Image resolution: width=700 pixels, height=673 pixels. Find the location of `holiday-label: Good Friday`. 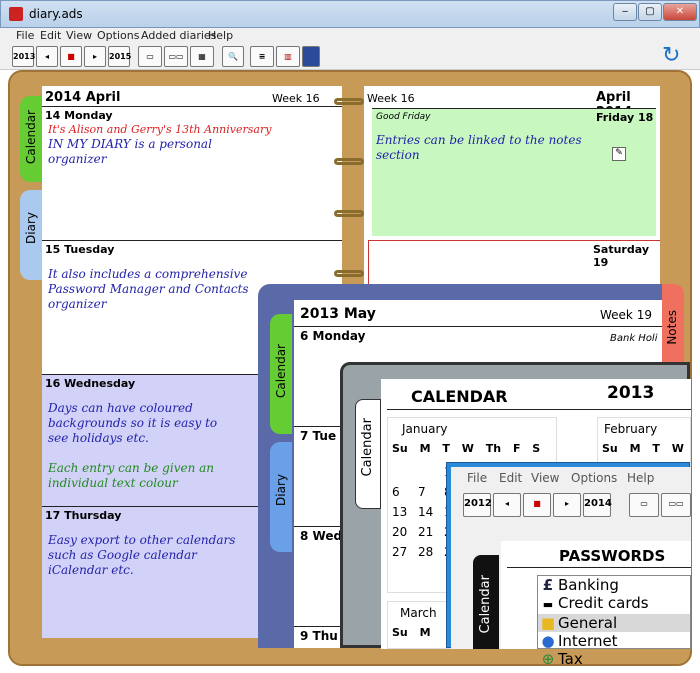

holiday-label: Good Friday is located at coordinates (403, 117).